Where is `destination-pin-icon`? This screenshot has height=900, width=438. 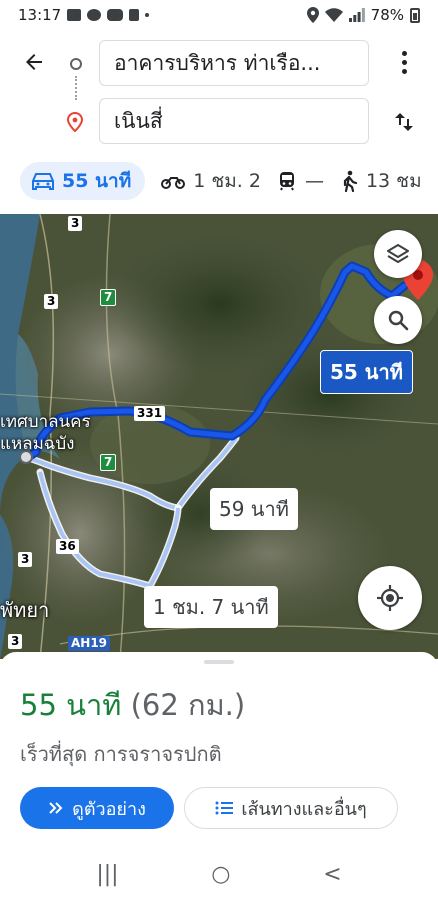 destination-pin-icon is located at coordinates (75, 122).